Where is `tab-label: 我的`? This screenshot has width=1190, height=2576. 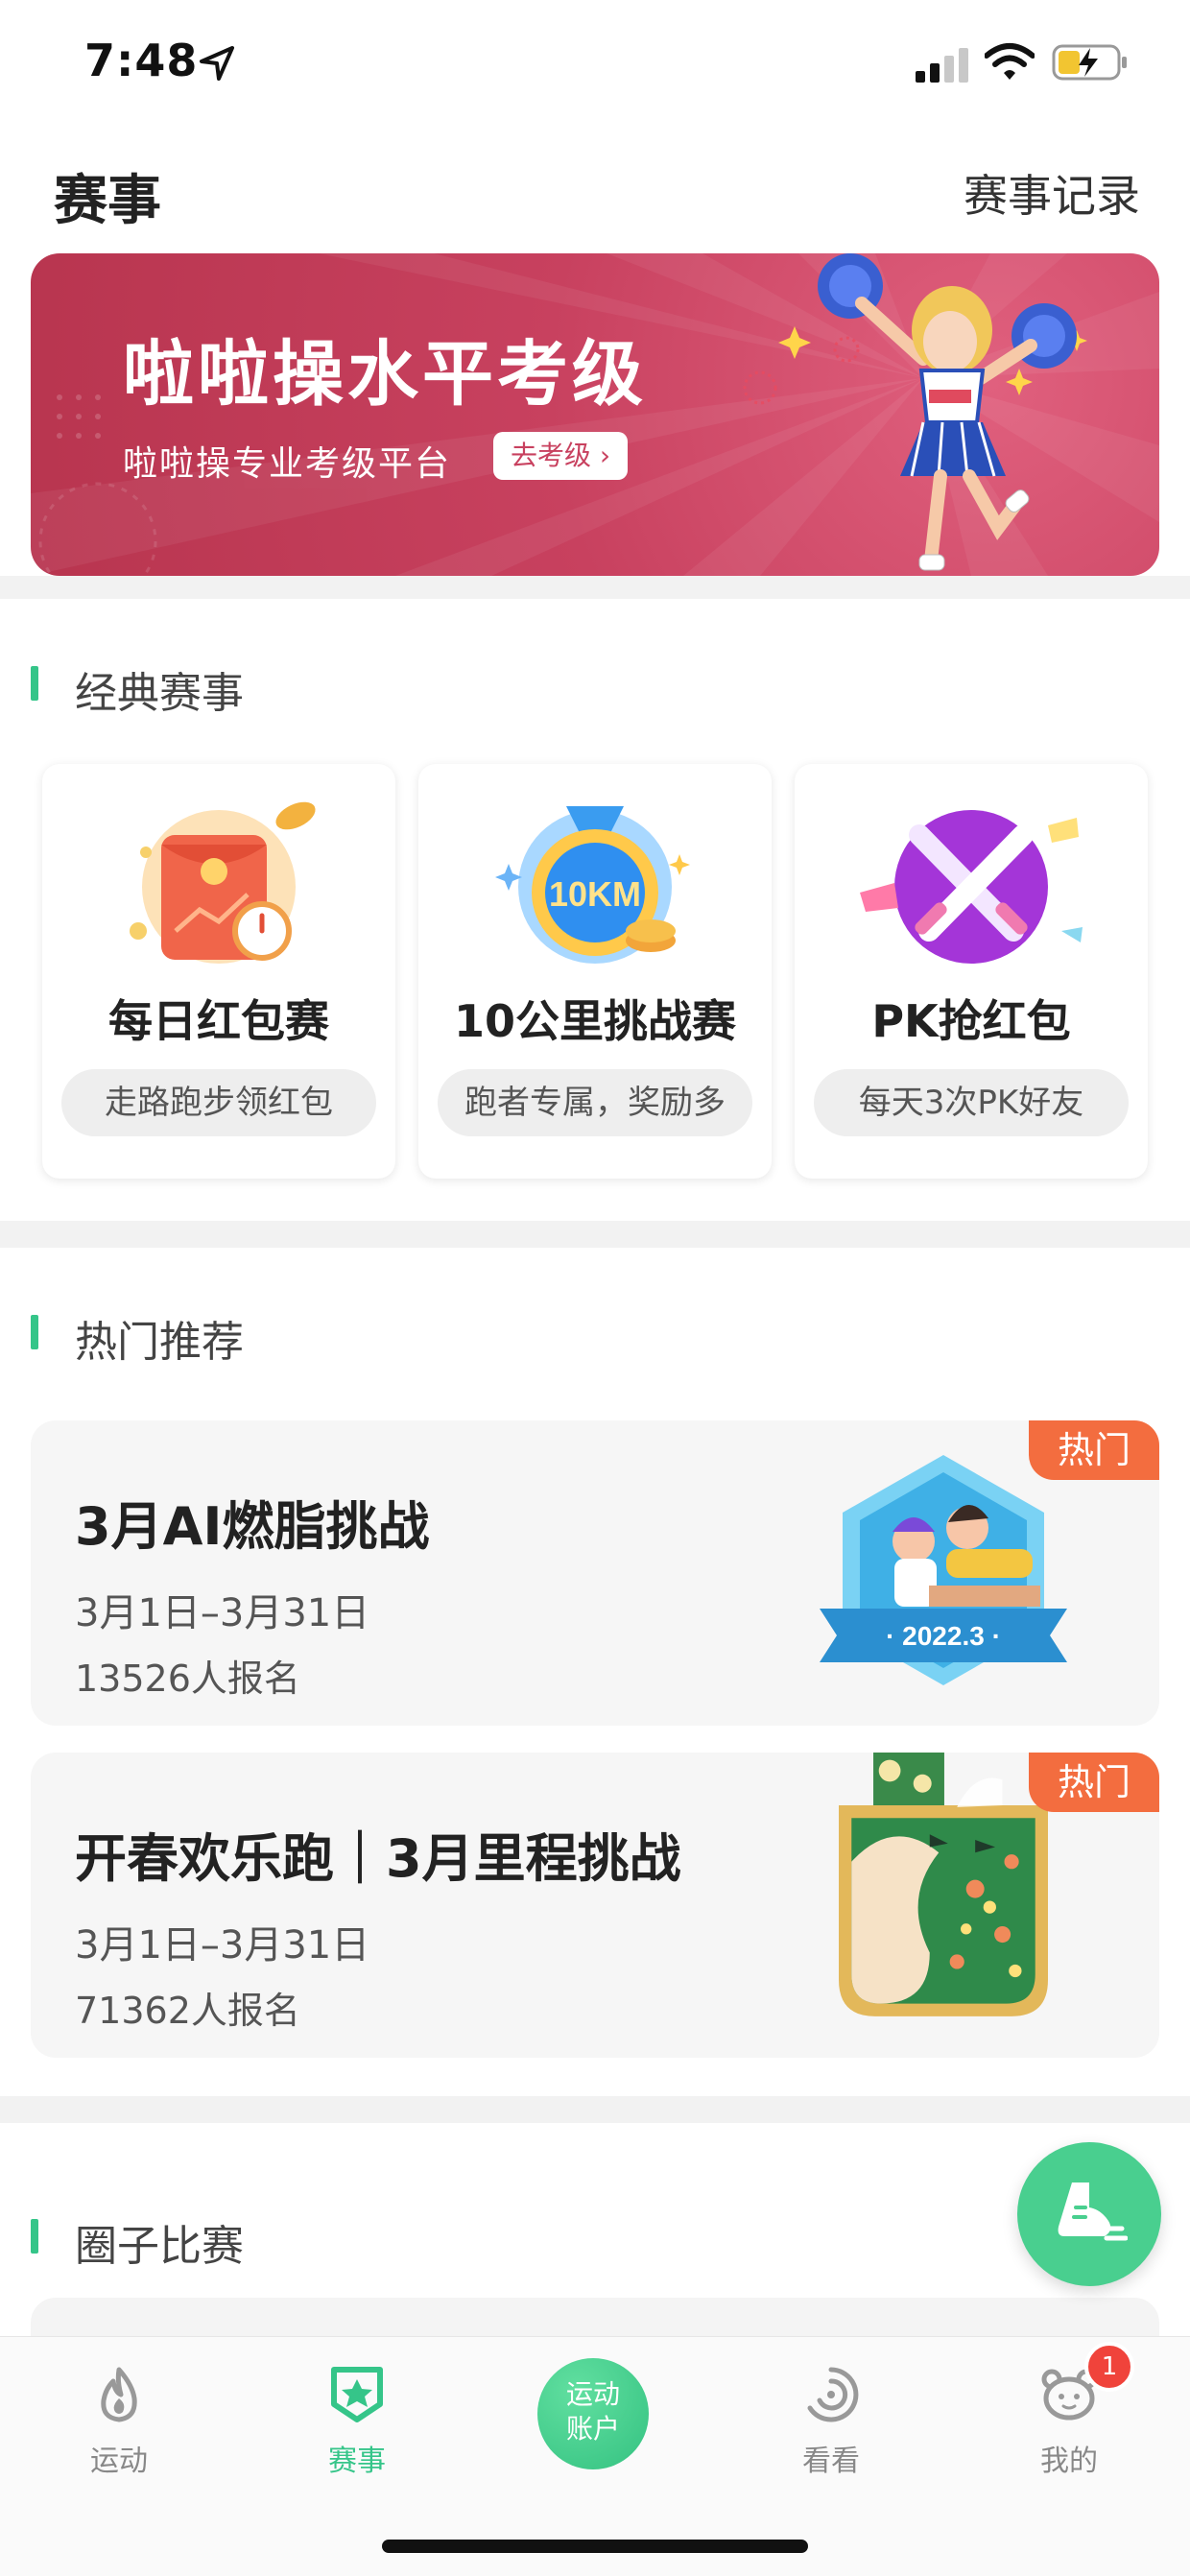
tab-label: 我的 is located at coordinates (1069, 2461).